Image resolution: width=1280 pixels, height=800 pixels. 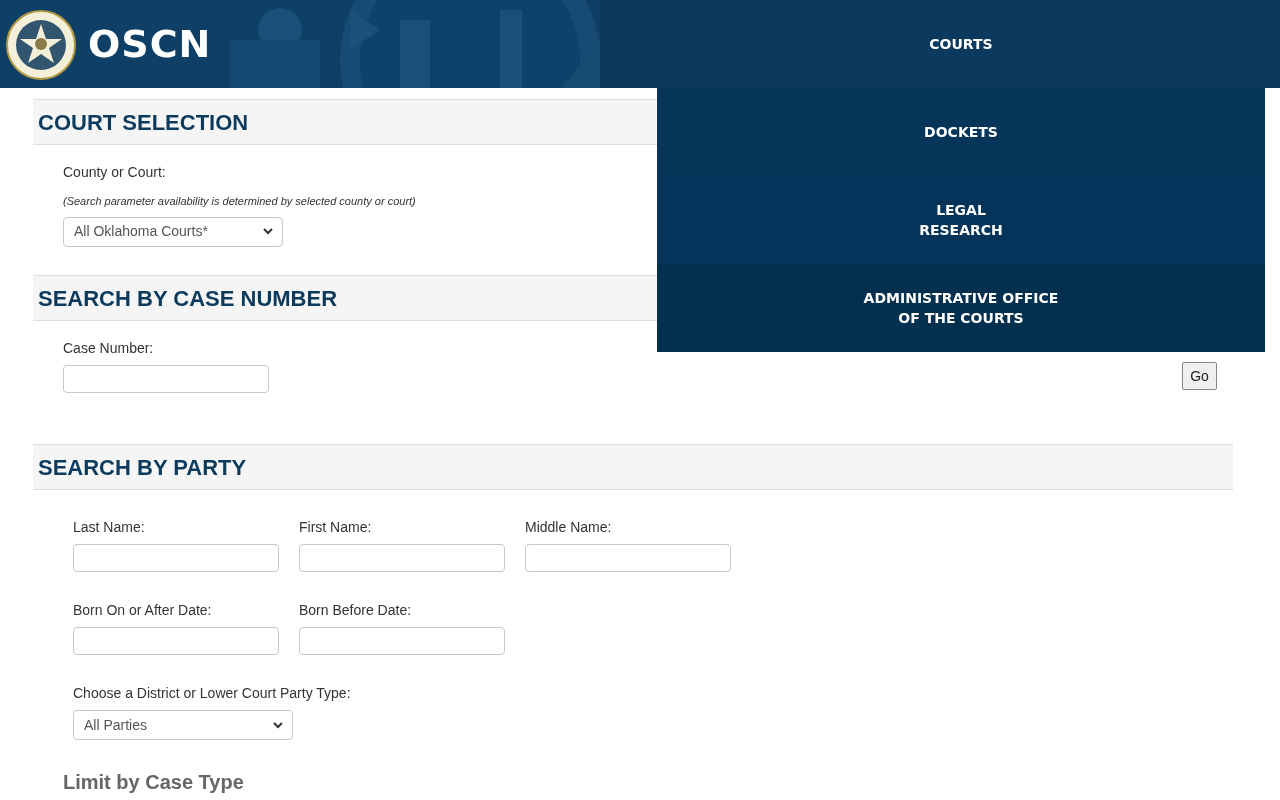 I want to click on subsection-title: Limit by Case Type, so click(x=154, y=782).